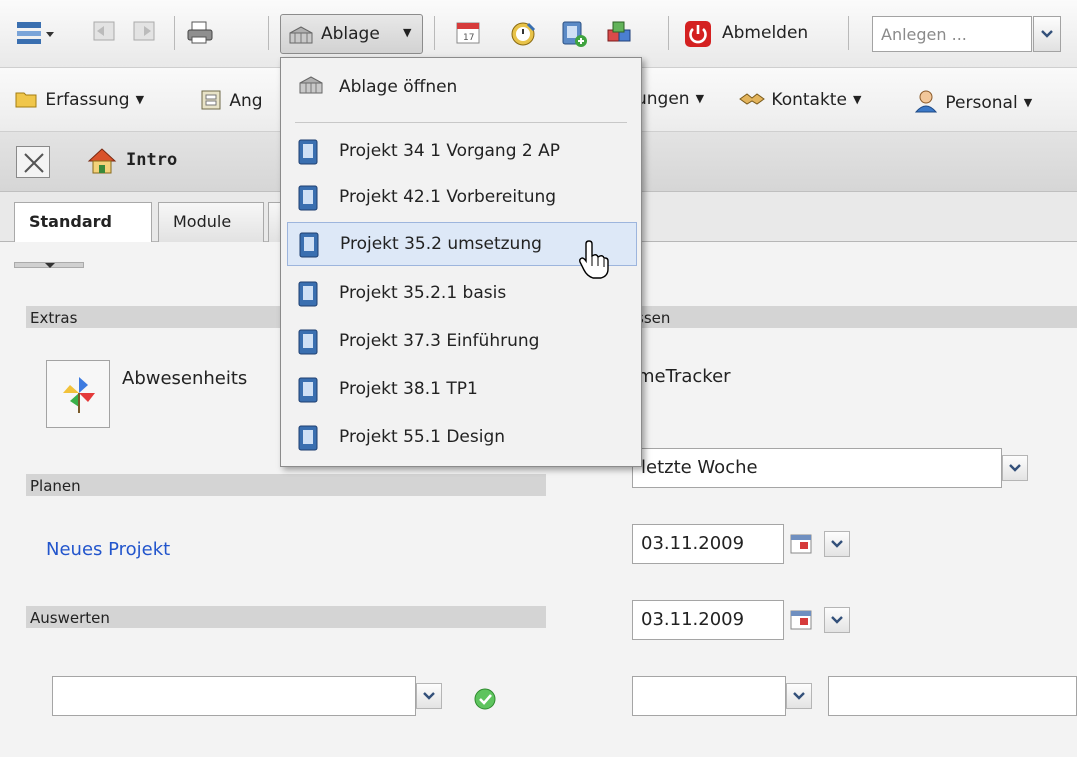 This screenshot has width=1077, height=757. Describe the element at coordinates (448, 197) in the screenshot. I see `menu-item-label: Projekt 42.1 Vorbereitung` at that location.